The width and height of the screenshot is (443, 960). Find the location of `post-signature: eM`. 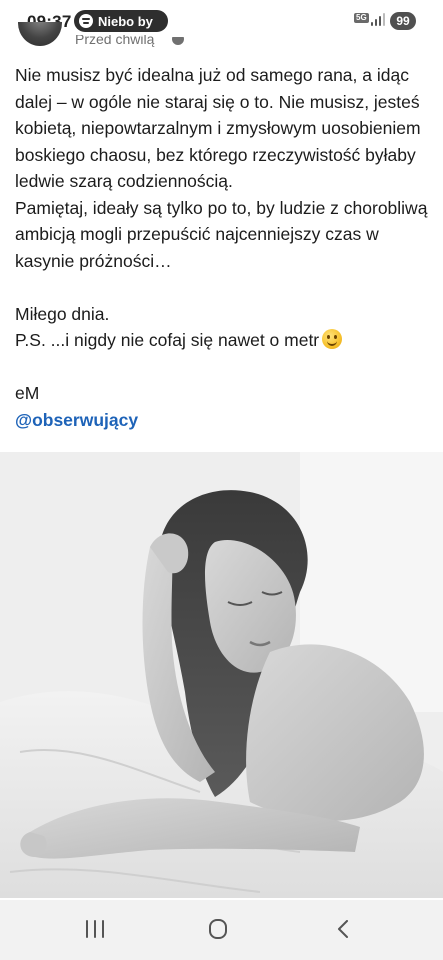

post-signature: eM is located at coordinates (27, 393).